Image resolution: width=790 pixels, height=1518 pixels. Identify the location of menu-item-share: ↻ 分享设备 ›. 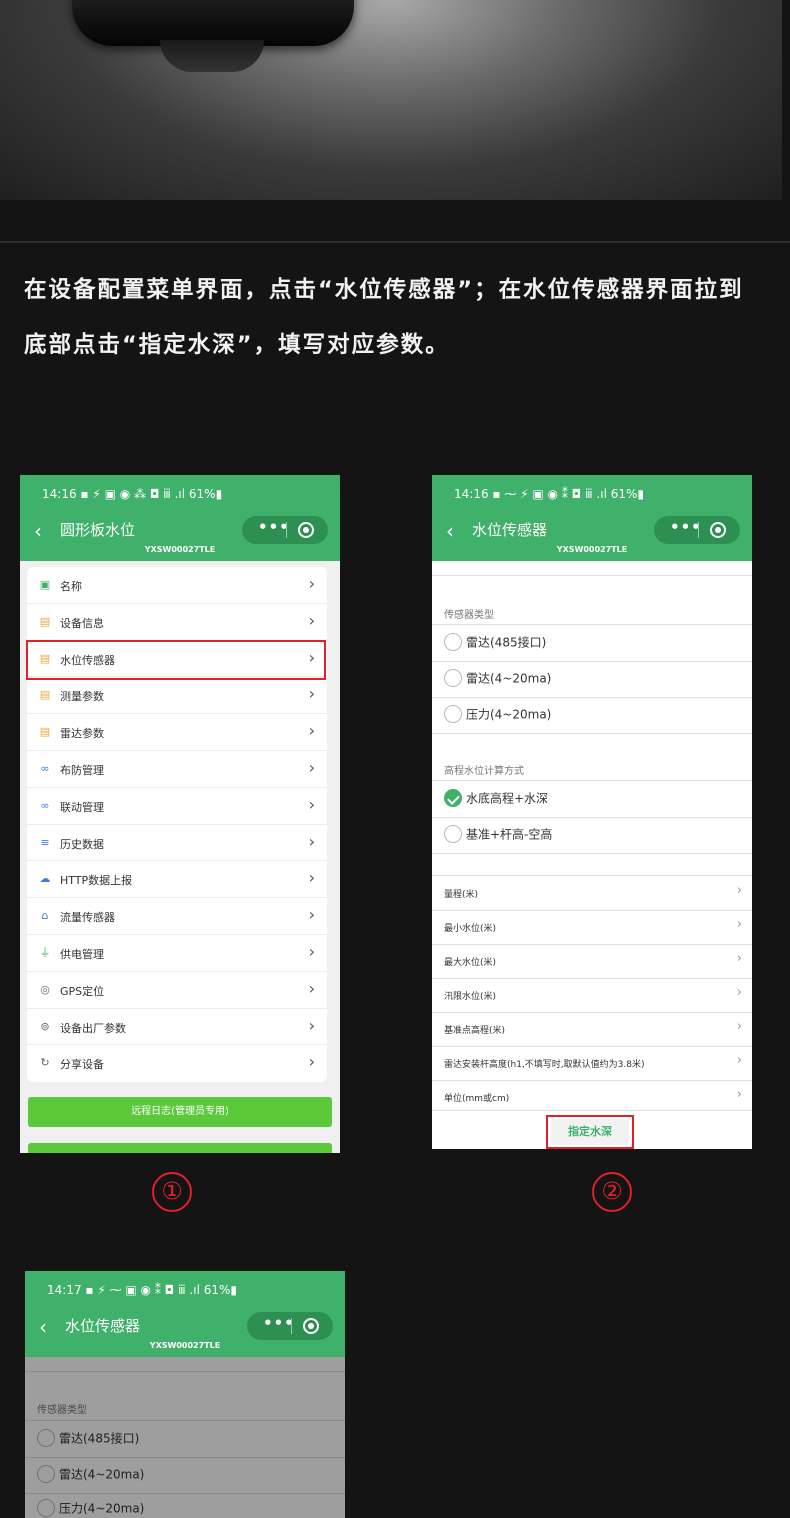
(177, 1063).